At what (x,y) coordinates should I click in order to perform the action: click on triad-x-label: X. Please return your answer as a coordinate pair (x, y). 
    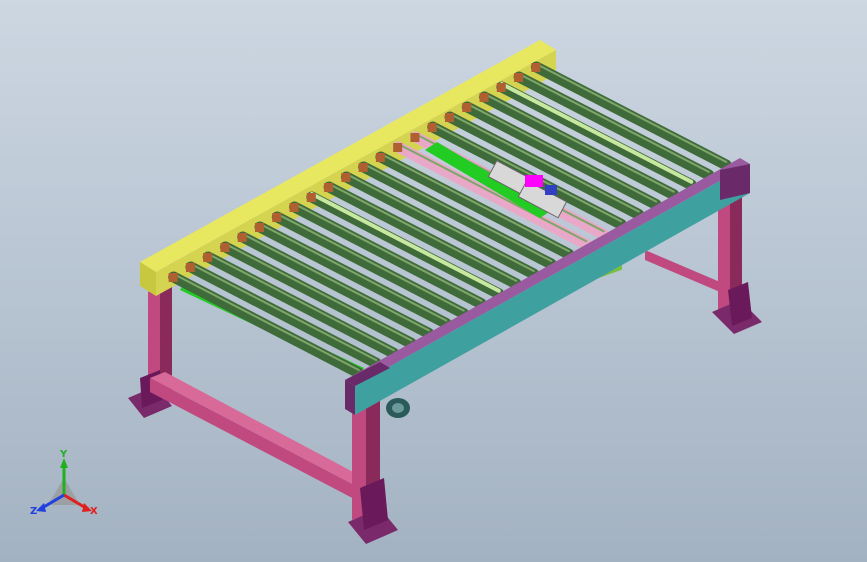
    Looking at the image, I should click on (94, 511).